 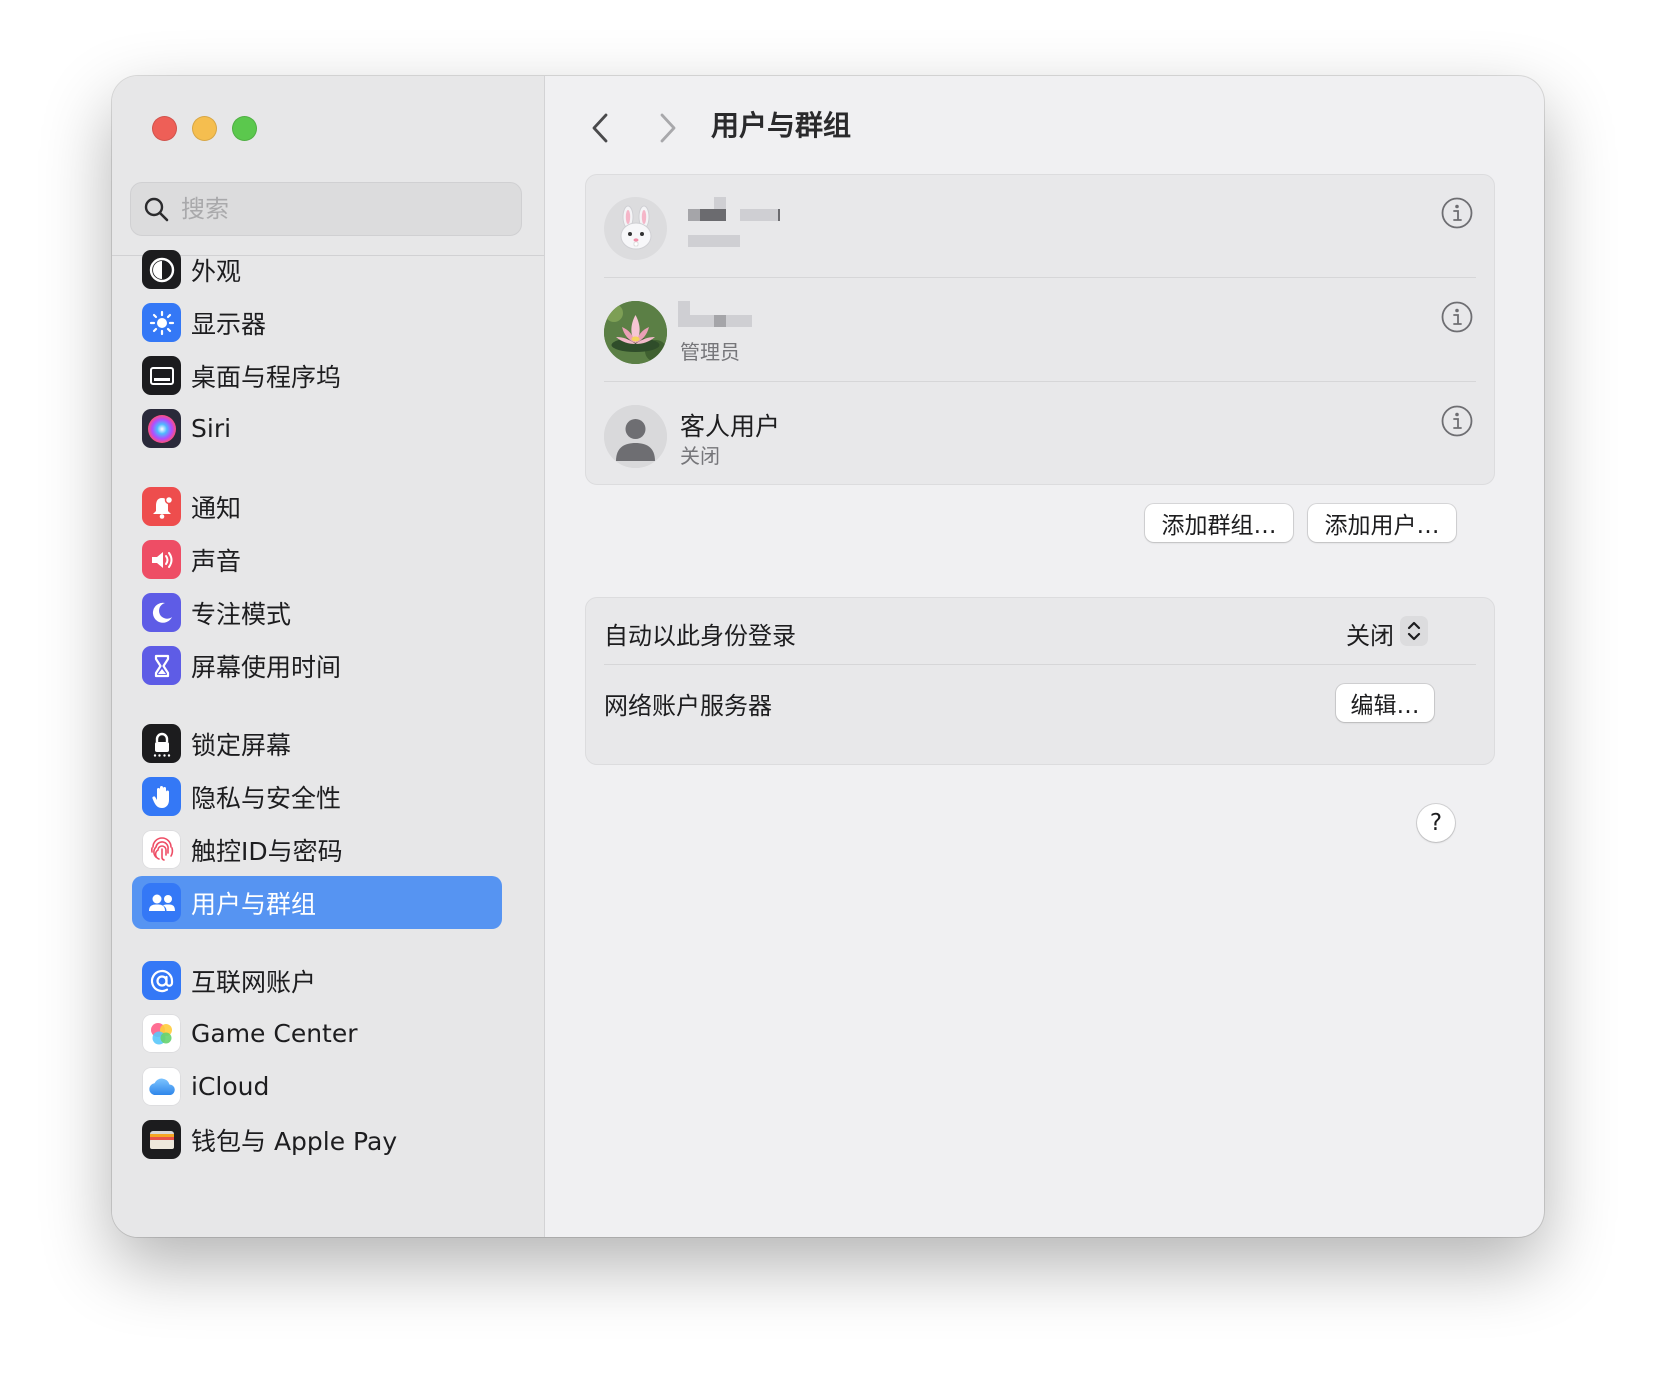 I want to click on sidebar-item-privacy: 隐私与安全性, so click(x=317, y=796).